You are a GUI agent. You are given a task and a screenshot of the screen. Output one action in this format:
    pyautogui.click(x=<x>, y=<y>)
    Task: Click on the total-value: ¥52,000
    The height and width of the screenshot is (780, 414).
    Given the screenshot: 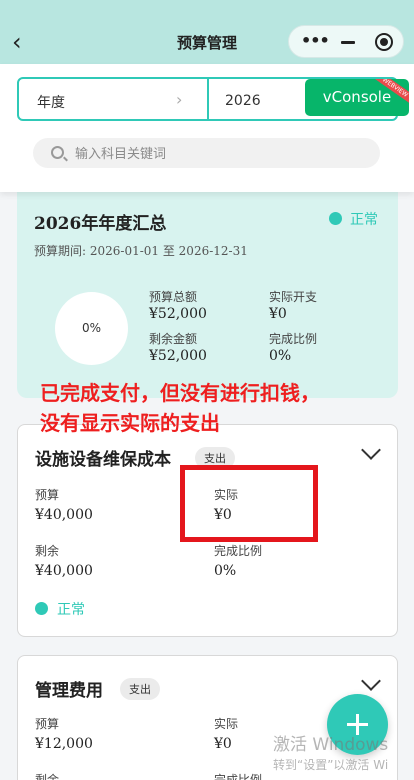 What is the action you would take?
    pyautogui.click(x=178, y=314)
    